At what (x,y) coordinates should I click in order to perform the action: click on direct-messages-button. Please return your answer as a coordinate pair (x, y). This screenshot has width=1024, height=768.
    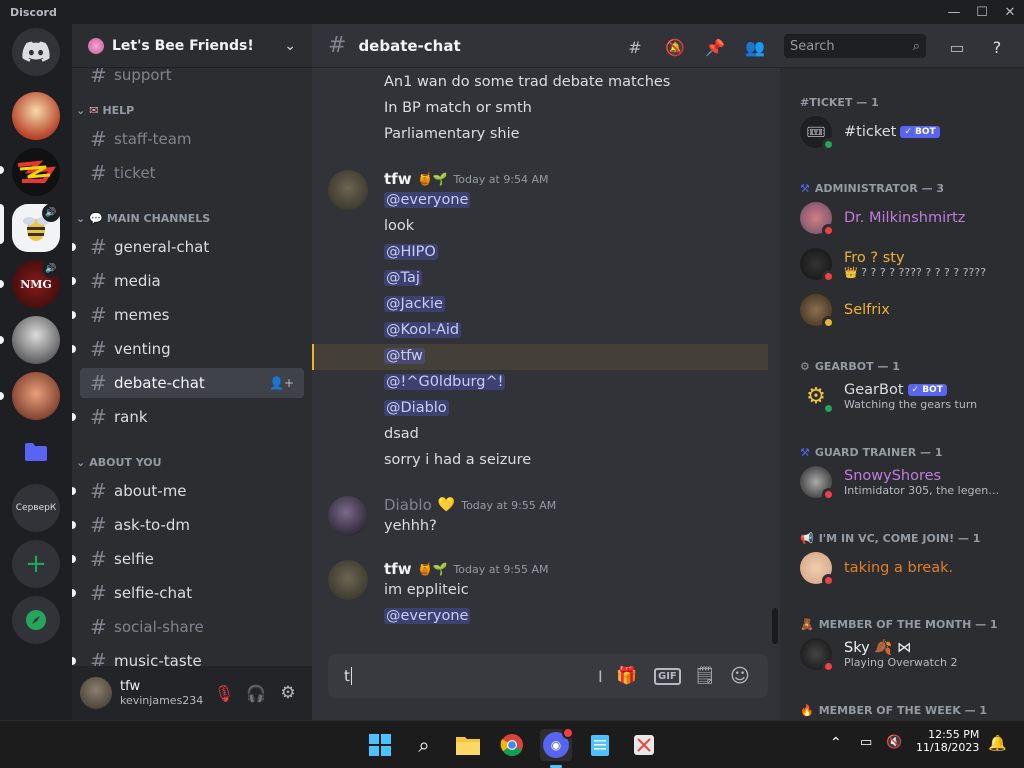
    Looking at the image, I should click on (36, 52).